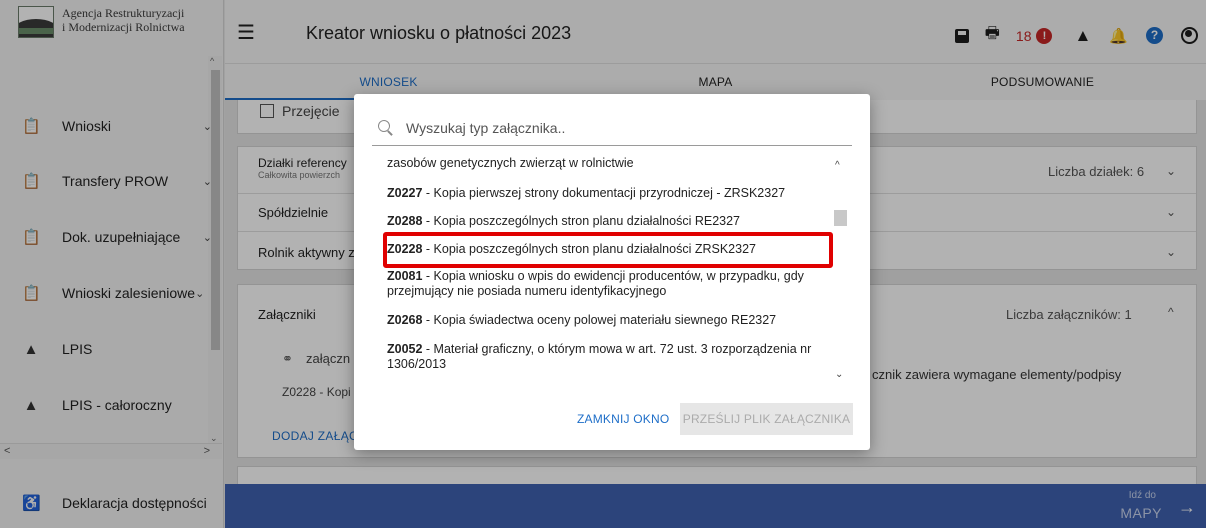 This screenshot has height=528, width=1206. I want to click on search-icon, so click(386, 127).